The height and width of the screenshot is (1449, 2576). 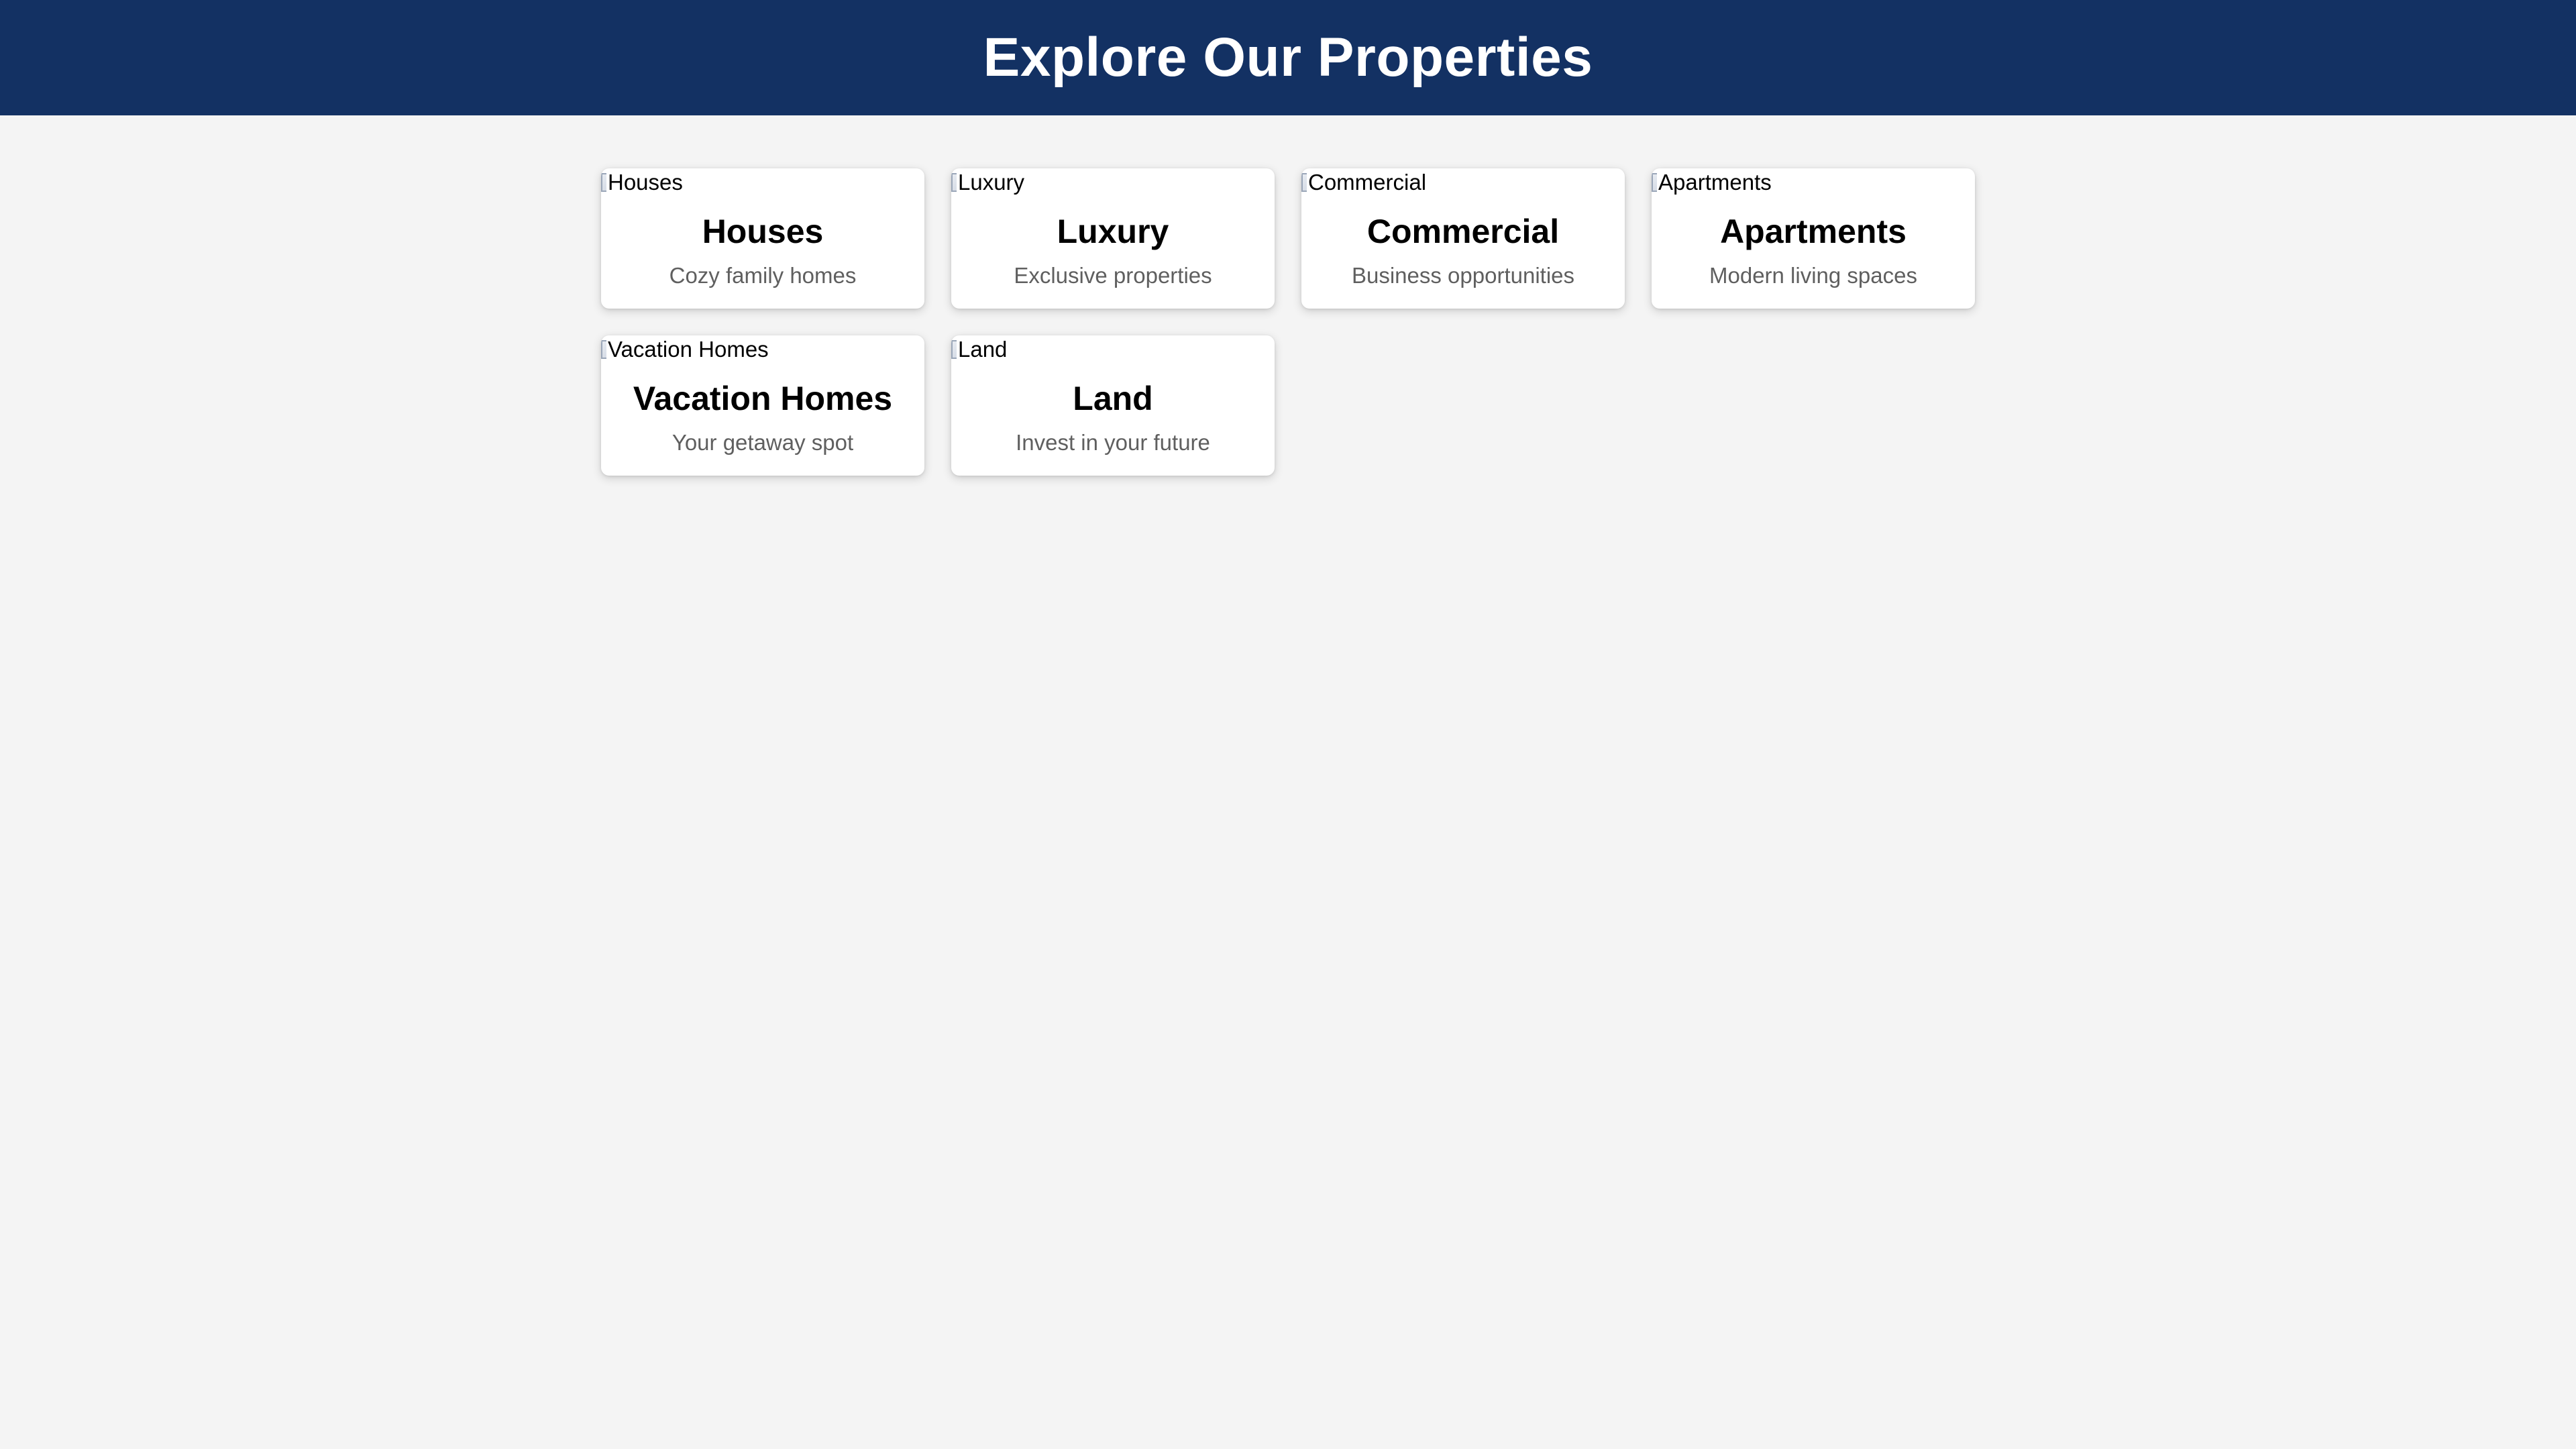 What do you see at coordinates (645, 182) in the screenshot?
I see `card-image-alt: Houses` at bounding box center [645, 182].